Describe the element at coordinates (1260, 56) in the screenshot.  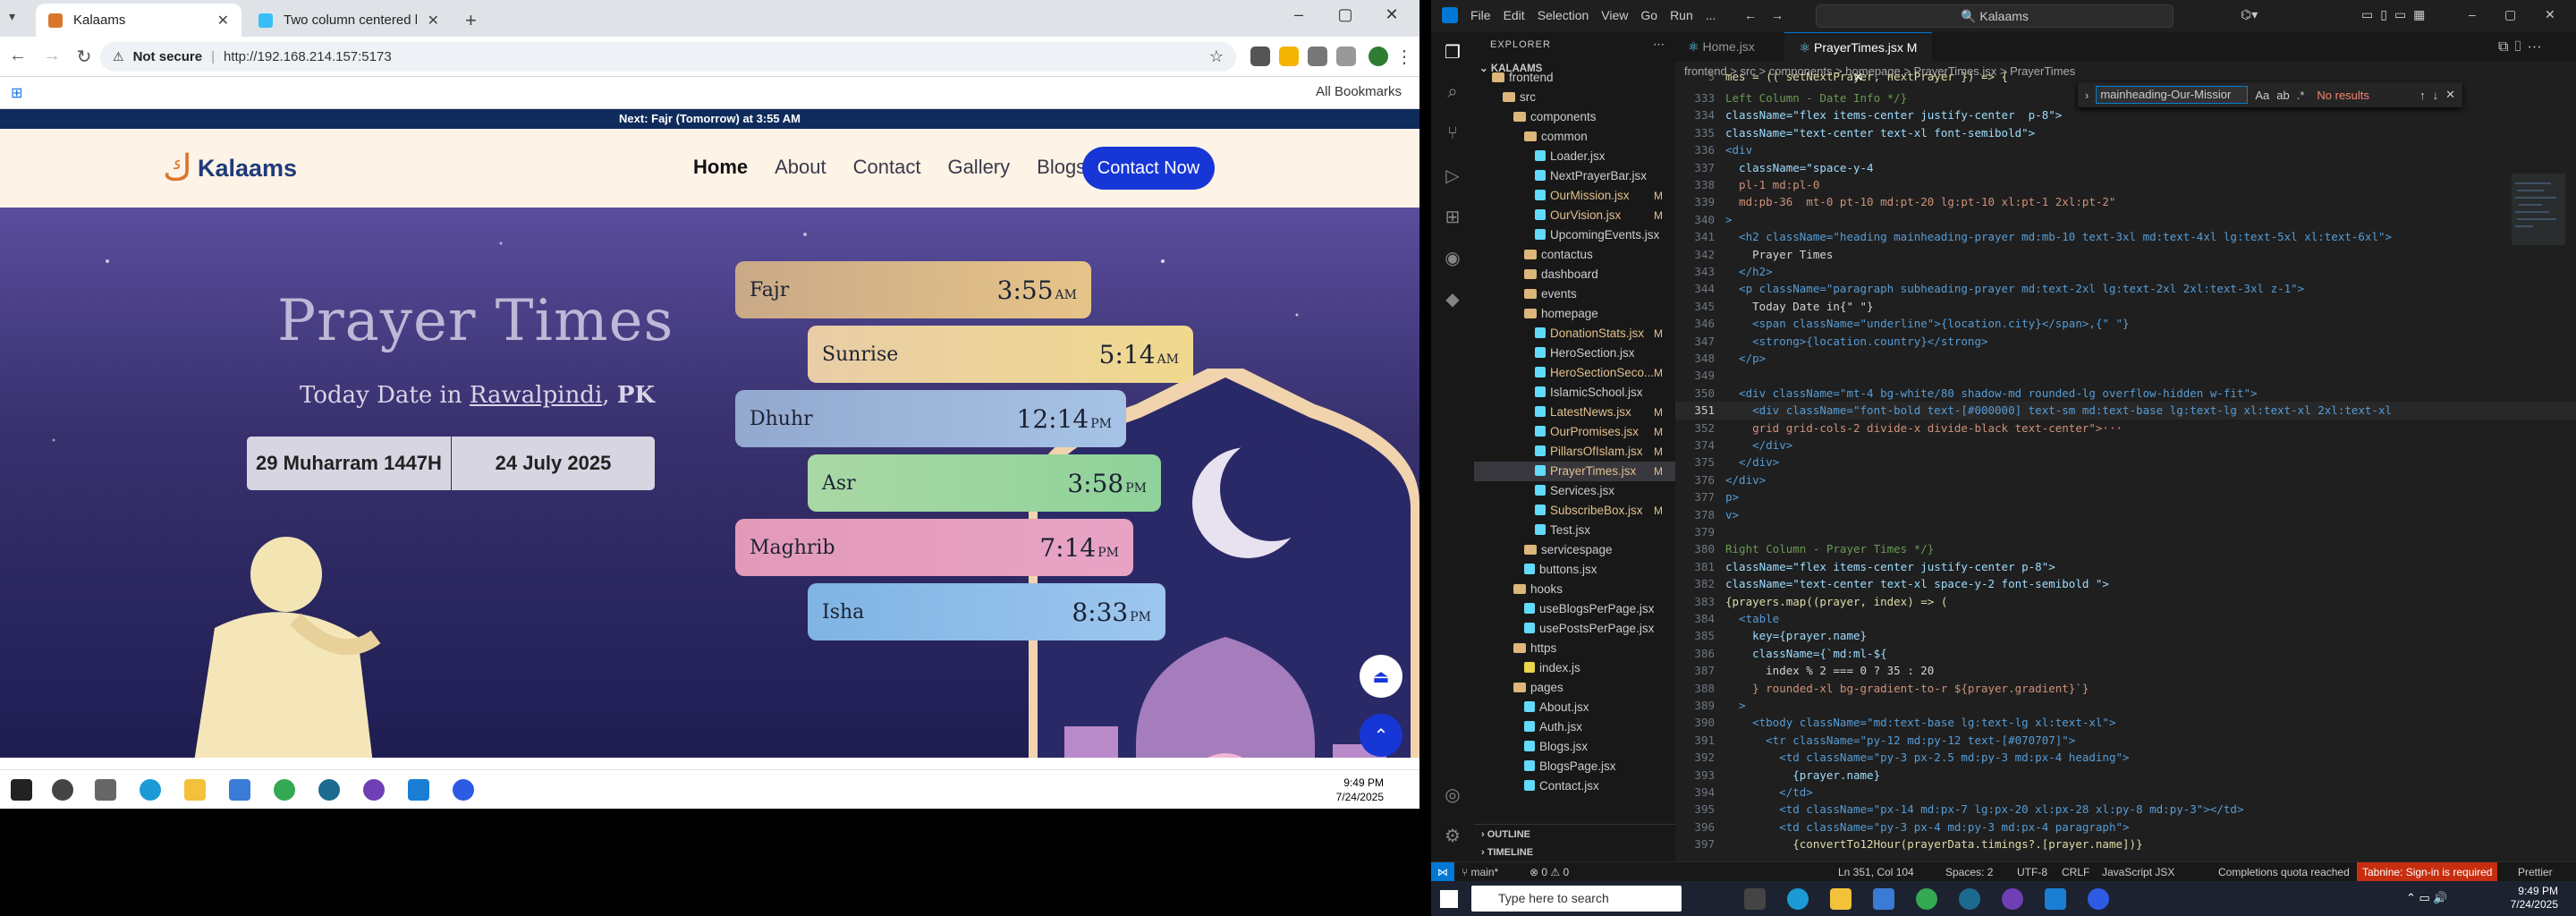
I see `extension-icon` at that location.